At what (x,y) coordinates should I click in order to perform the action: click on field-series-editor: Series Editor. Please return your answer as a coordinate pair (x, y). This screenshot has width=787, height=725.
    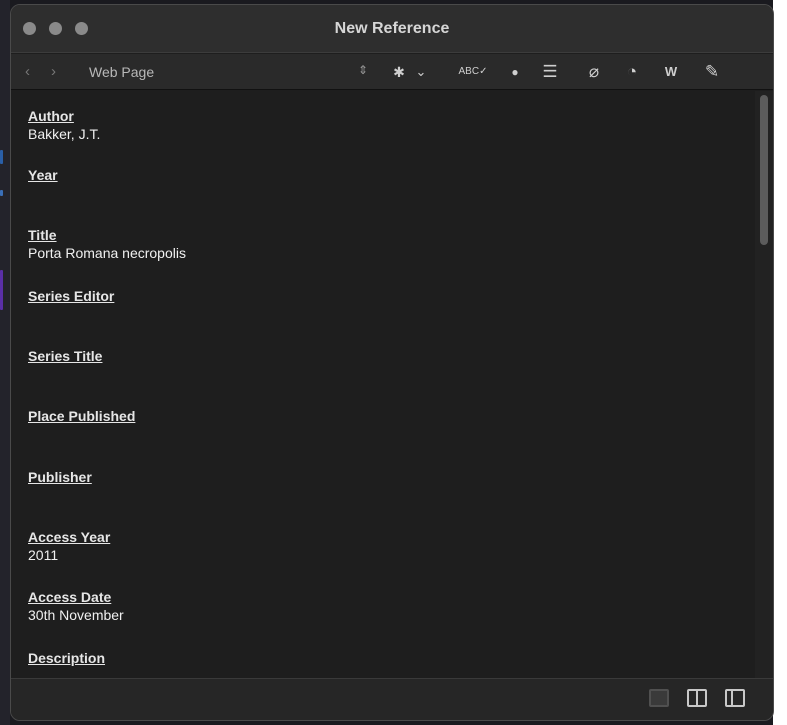
    Looking at the image, I should click on (71, 296).